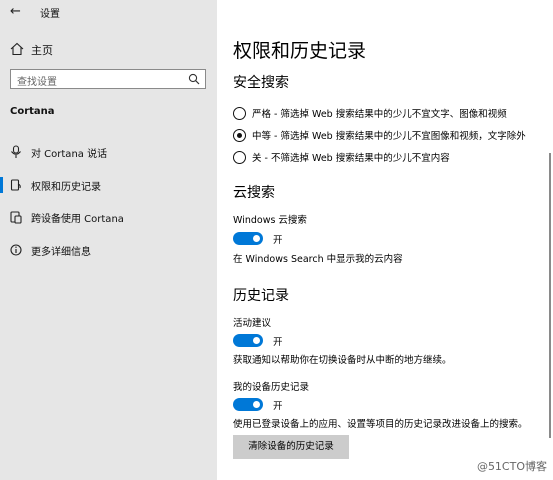 This screenshot has width=553, height=480. Describe the element at coordinates (248, 340) in the screenshot. I see `activity-toggle` at that location.